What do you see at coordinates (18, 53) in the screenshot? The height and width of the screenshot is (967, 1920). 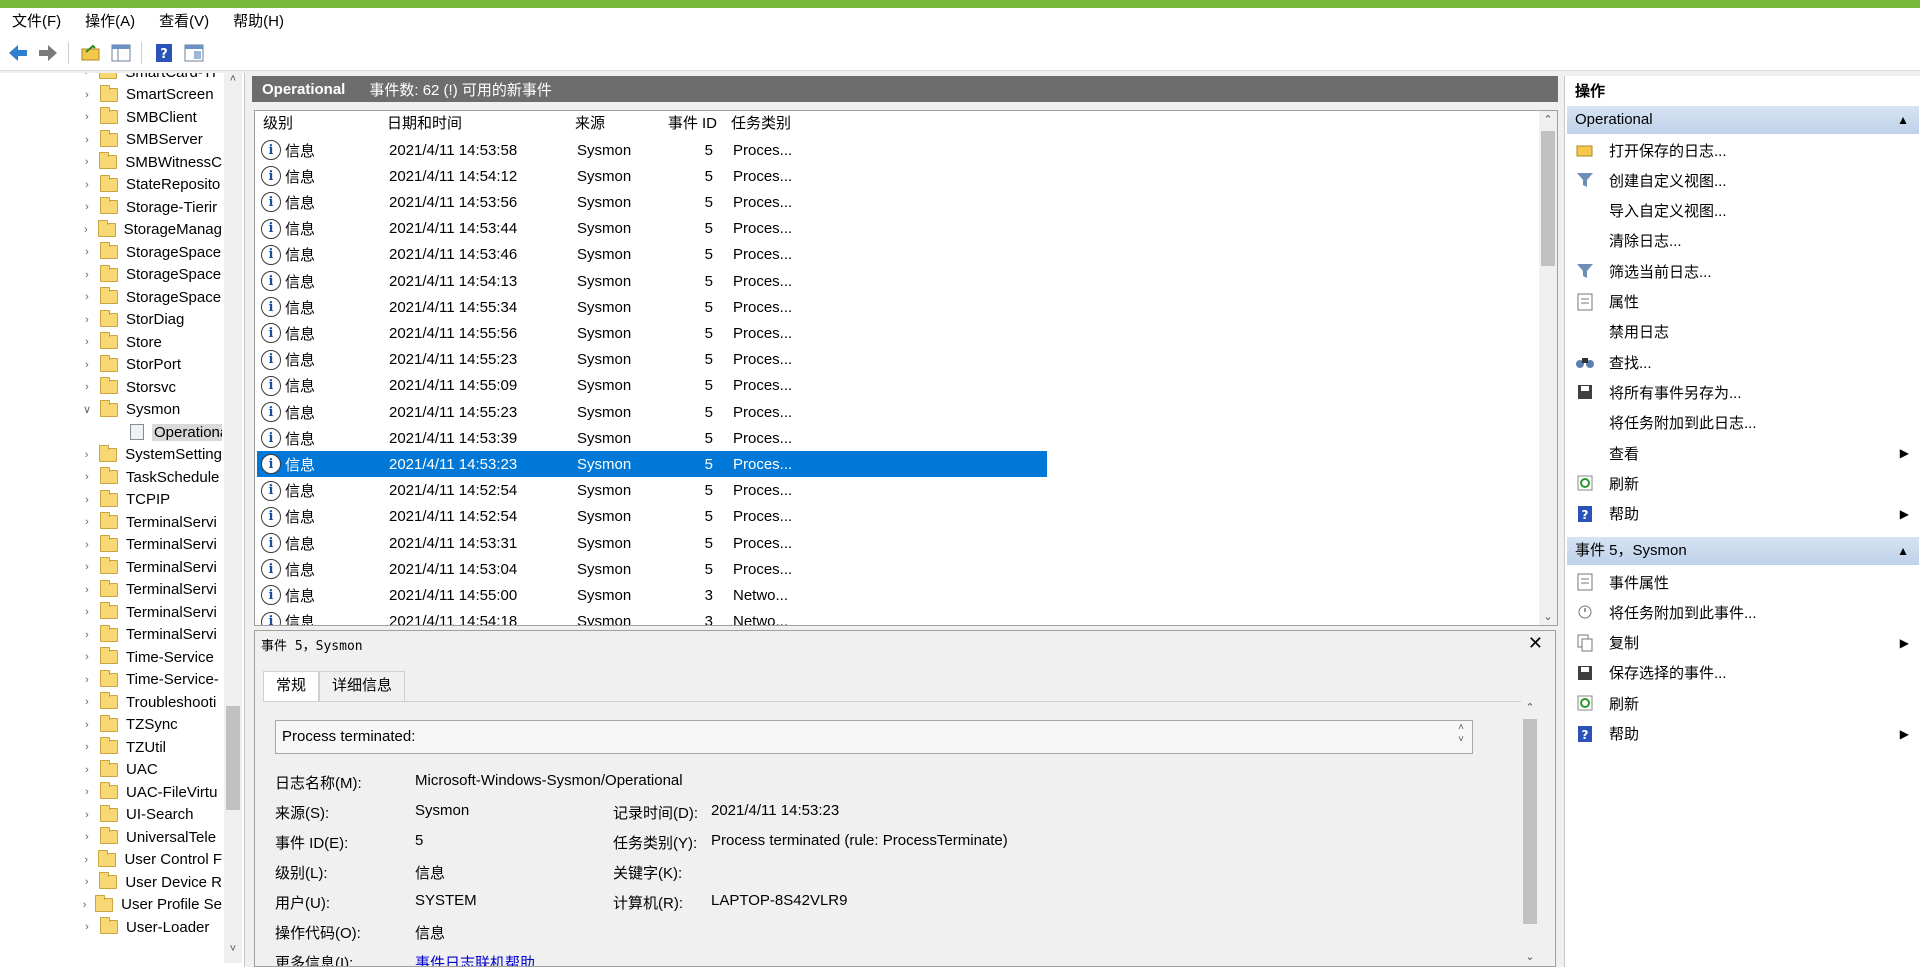 I see `back-arrow-icon` at bounding box center [18, 53].